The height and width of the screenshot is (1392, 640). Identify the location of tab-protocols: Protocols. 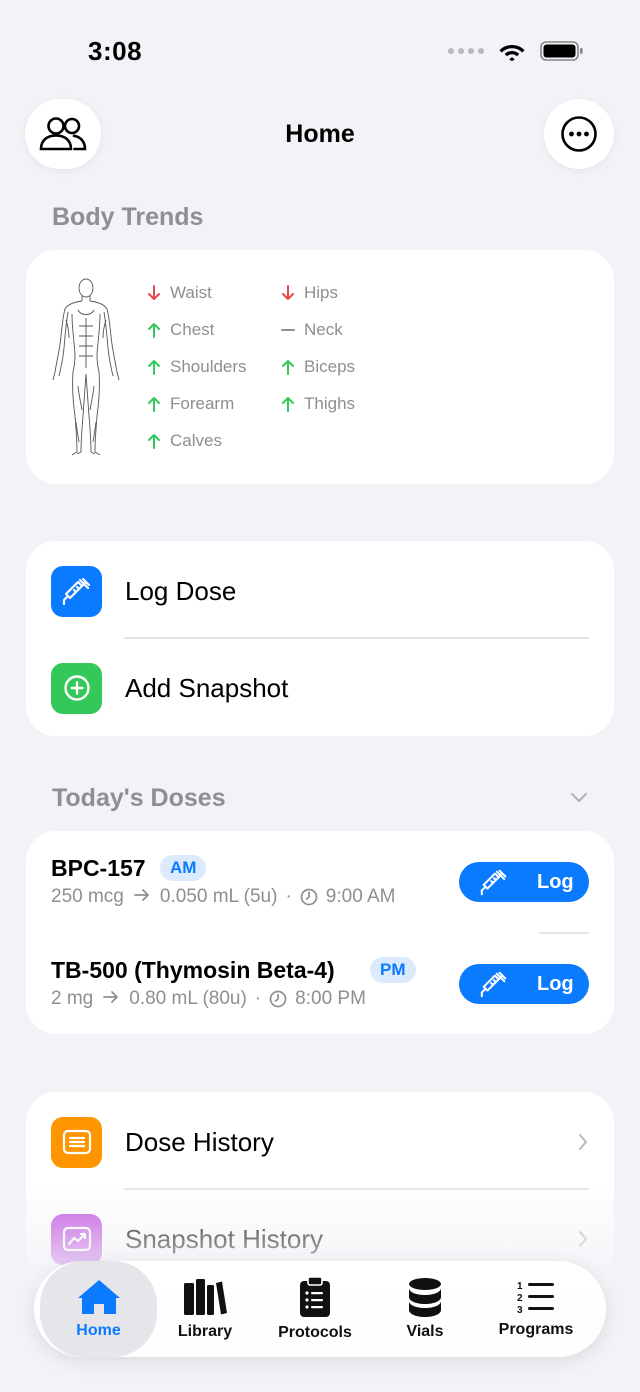
(315, 1309).